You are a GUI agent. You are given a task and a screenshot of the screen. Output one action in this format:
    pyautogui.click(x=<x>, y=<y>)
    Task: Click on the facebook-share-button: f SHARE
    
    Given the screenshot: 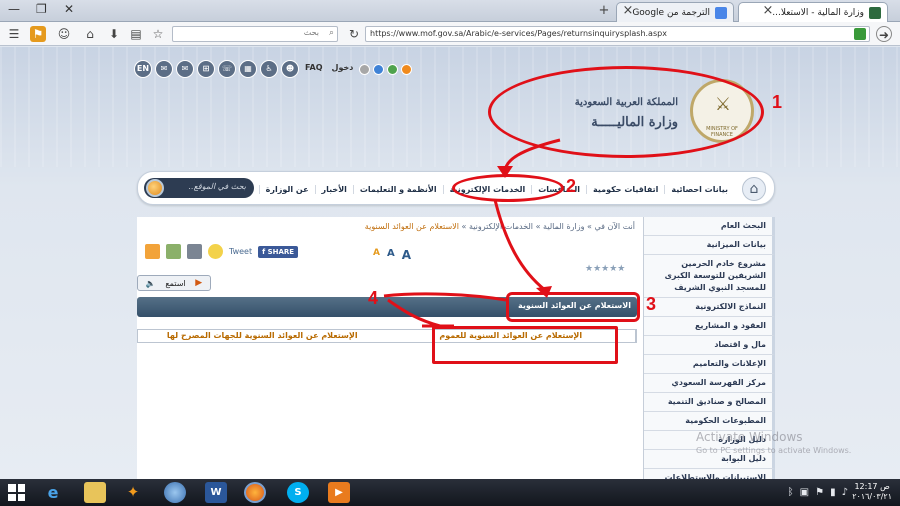 What is the action you would take?
    pyautogui.click(x=278, y=251)
    